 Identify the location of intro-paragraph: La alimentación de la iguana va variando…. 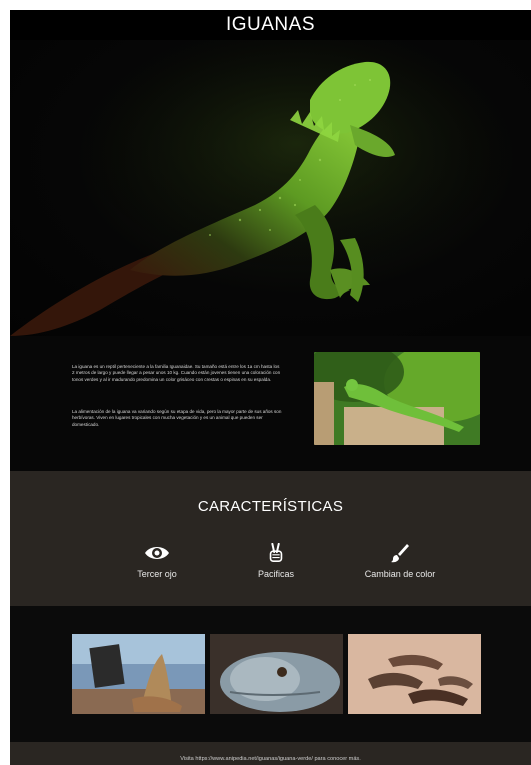
(177, 418).